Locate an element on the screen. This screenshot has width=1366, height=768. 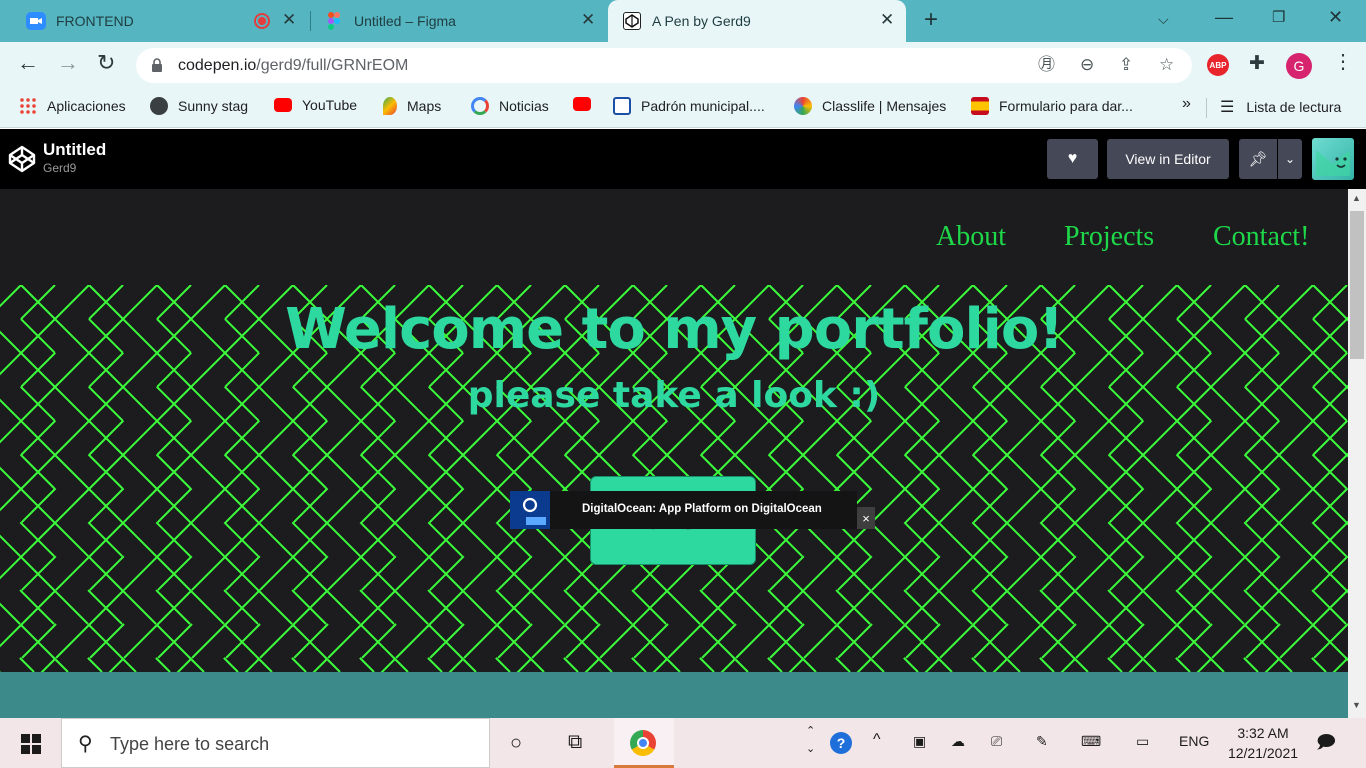
reading-list: ☰ Lista de lectura is located at coordinates (1280, 107).